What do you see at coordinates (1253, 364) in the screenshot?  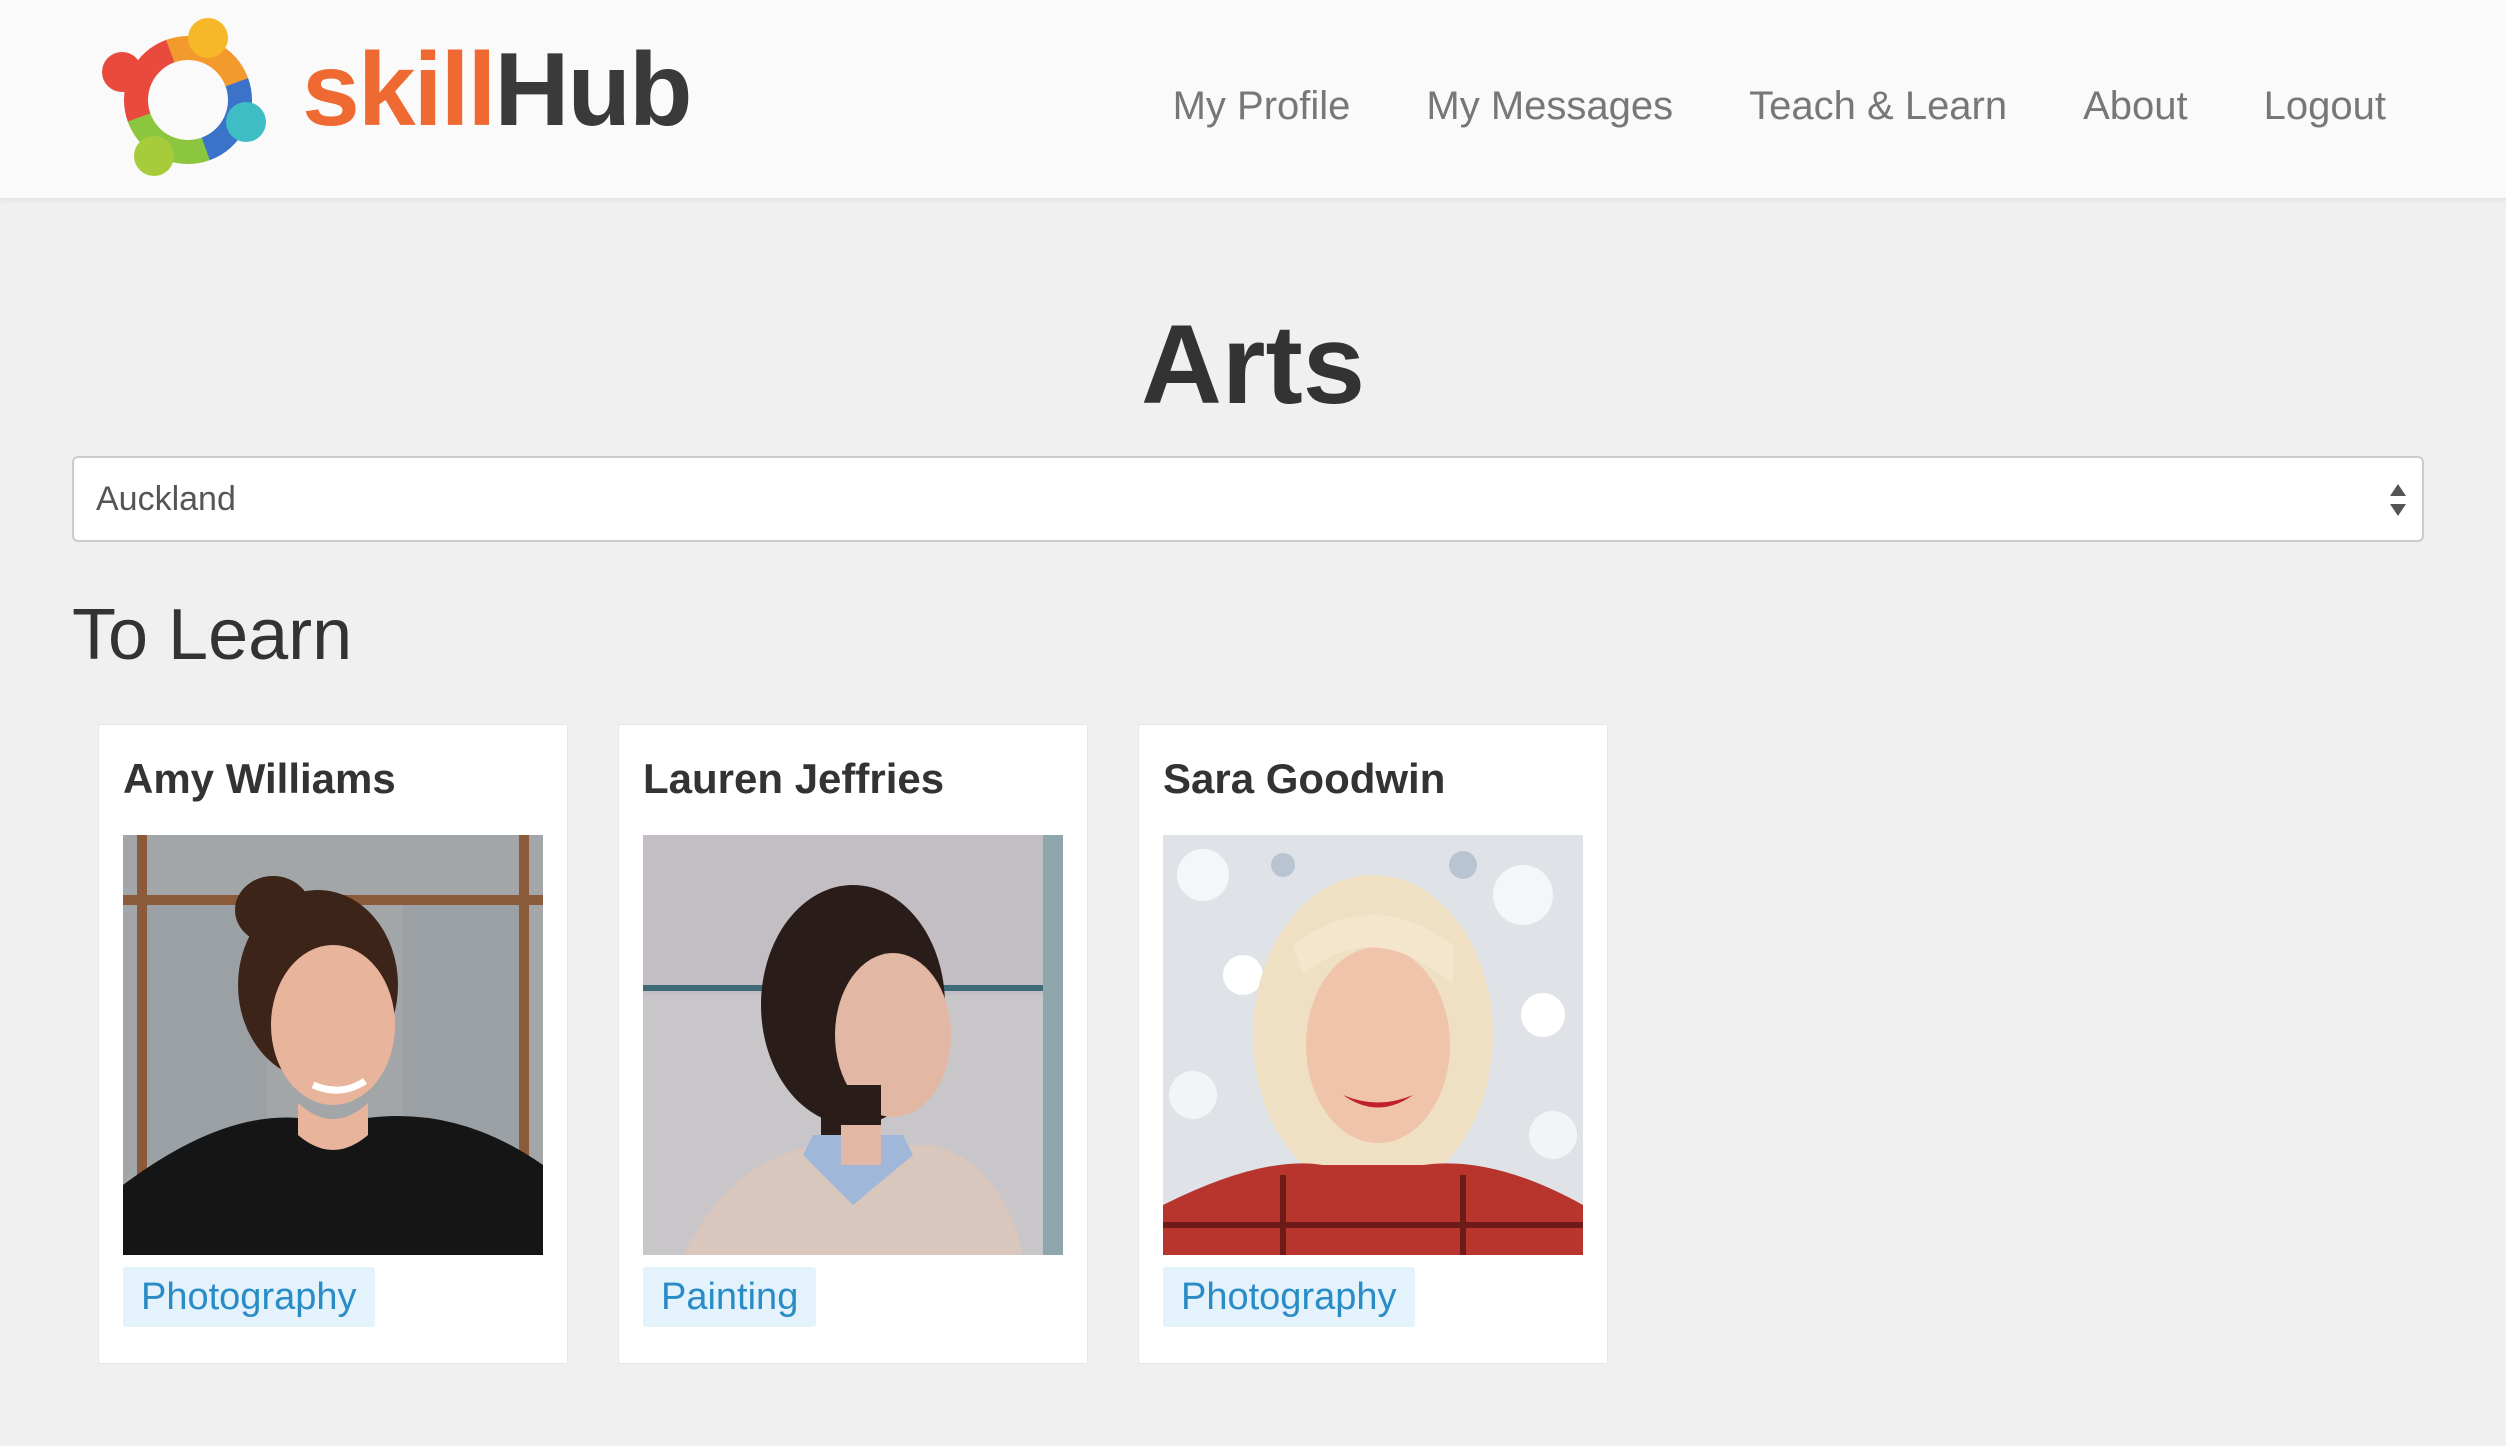 I see `page-title: Arts` at bounding box center [1253, 364].